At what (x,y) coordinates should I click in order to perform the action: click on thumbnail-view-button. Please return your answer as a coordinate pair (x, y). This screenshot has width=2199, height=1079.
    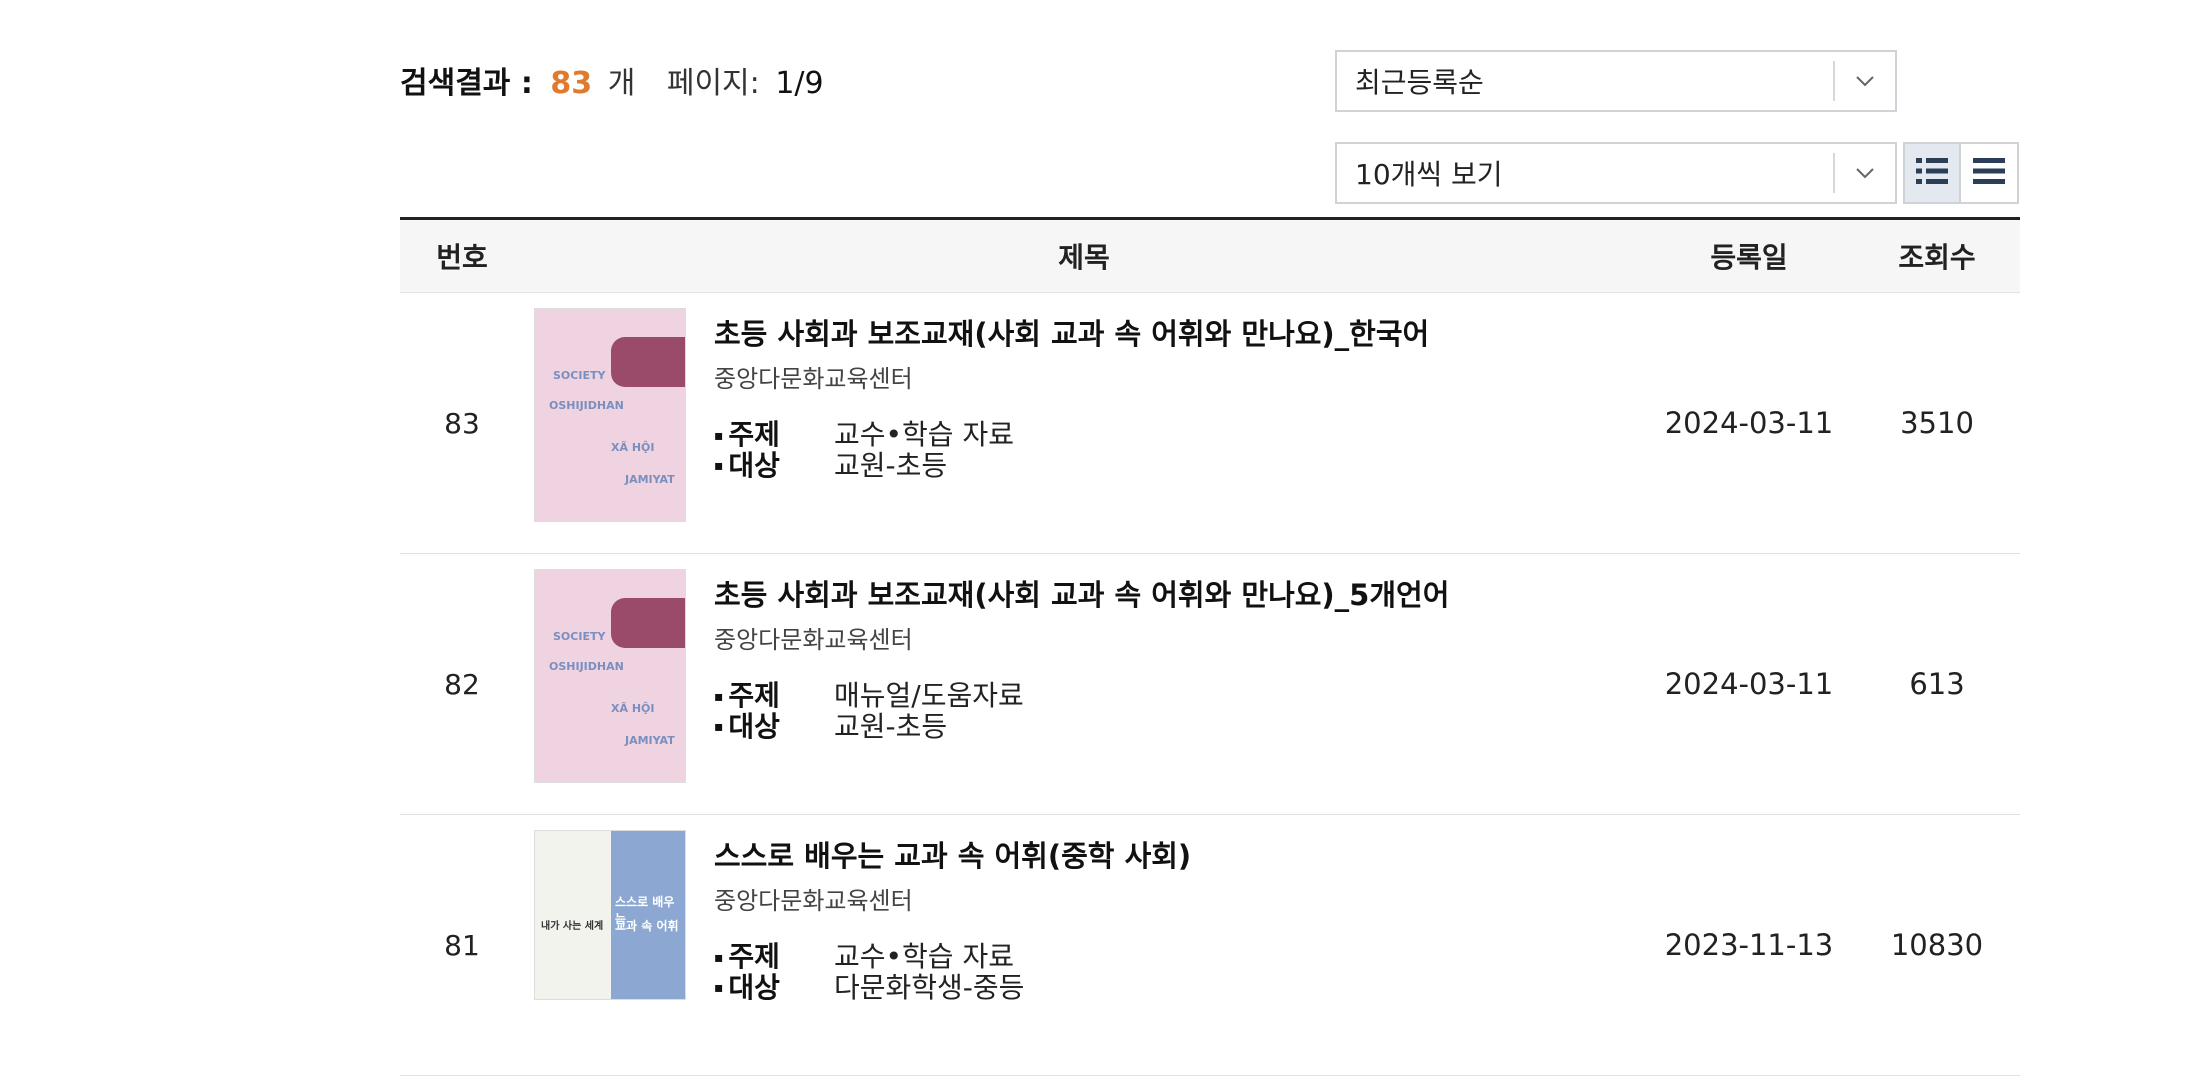
    Looking at the image, I should click on (1932, 173).